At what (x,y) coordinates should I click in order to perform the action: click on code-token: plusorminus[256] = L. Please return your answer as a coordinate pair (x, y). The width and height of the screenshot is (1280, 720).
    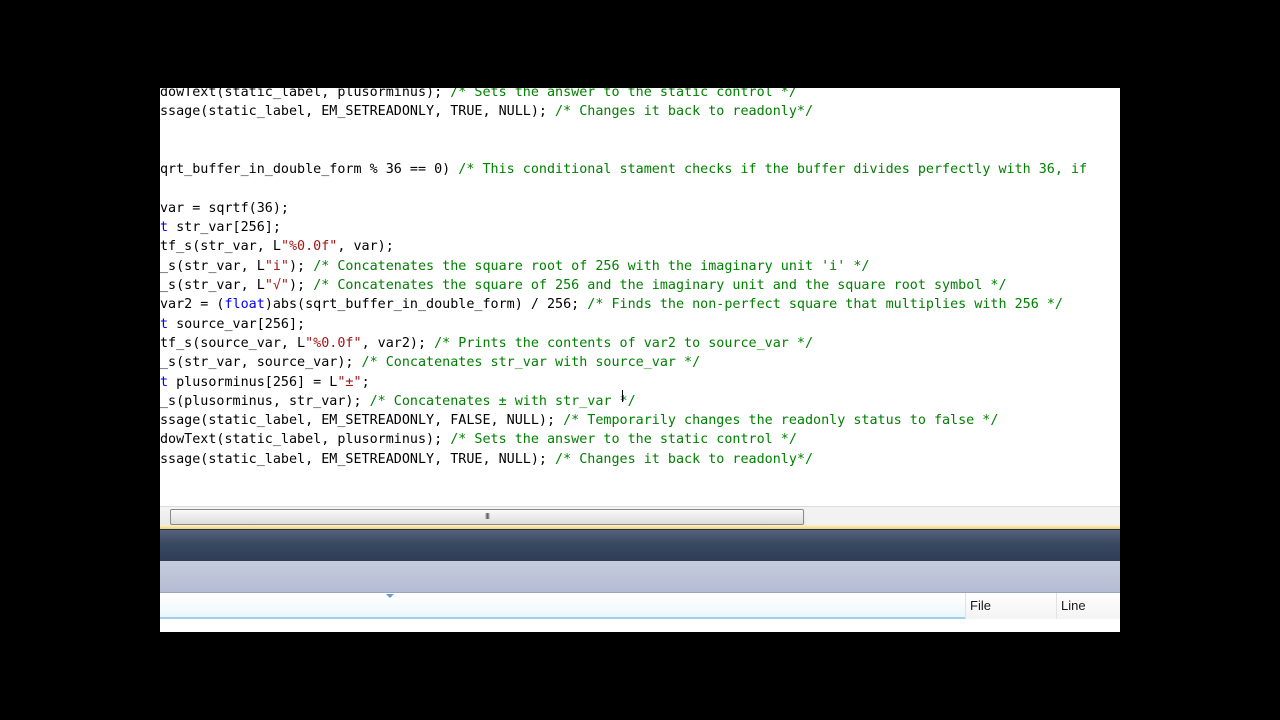
    Looking at the image, I should click on (253, 382).